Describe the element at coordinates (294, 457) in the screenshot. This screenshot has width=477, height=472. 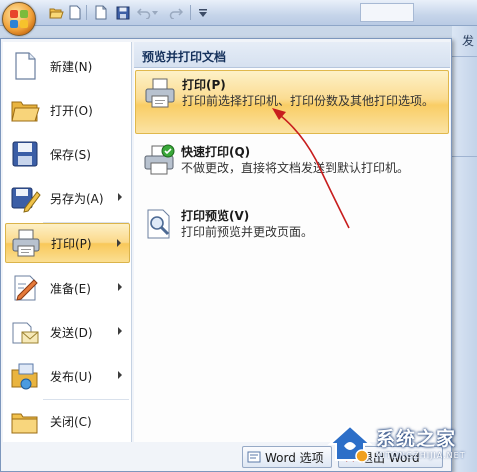
I see `word-options-label: Word 选项` at that location.